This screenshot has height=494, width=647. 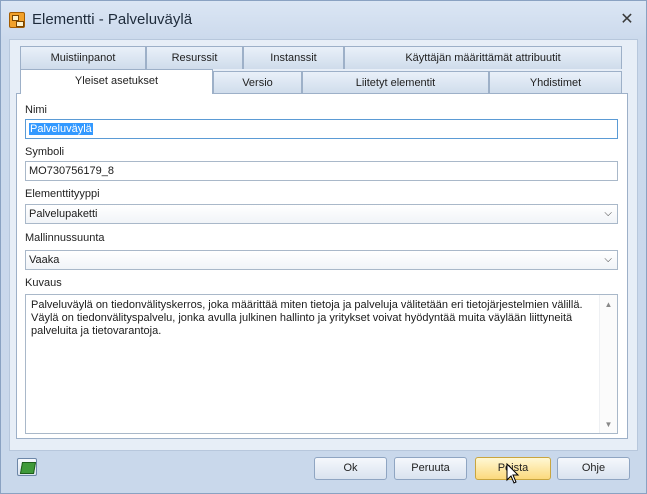 What do you see at coordinates (36, 110) in the screenshot?
I see `name-label: Nimi` at bounding box center [36, 110].